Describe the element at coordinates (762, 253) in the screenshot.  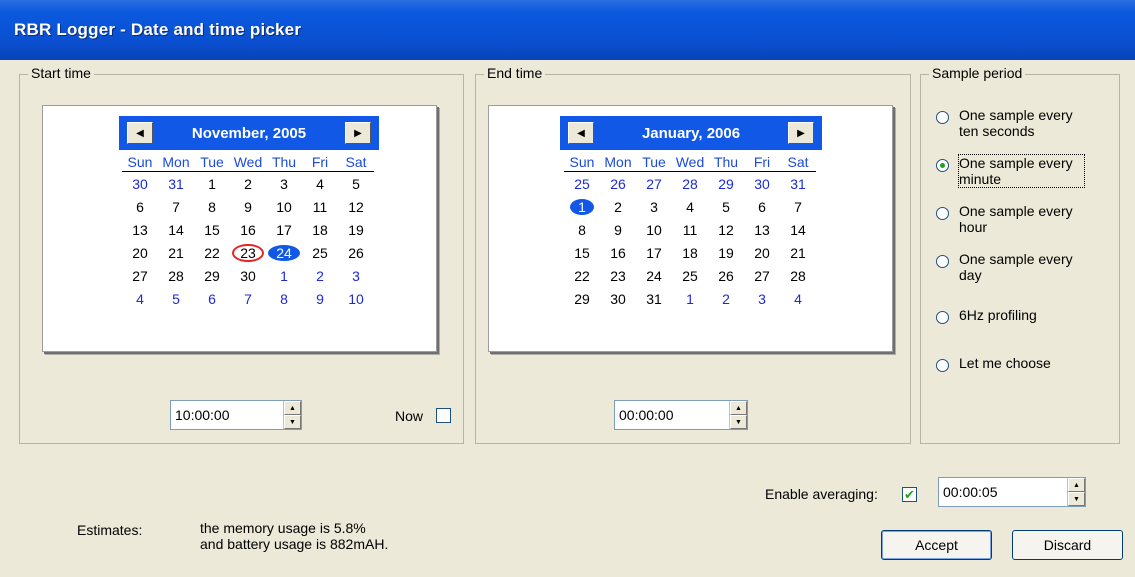
I see `end-day-cell: 20` at that location.